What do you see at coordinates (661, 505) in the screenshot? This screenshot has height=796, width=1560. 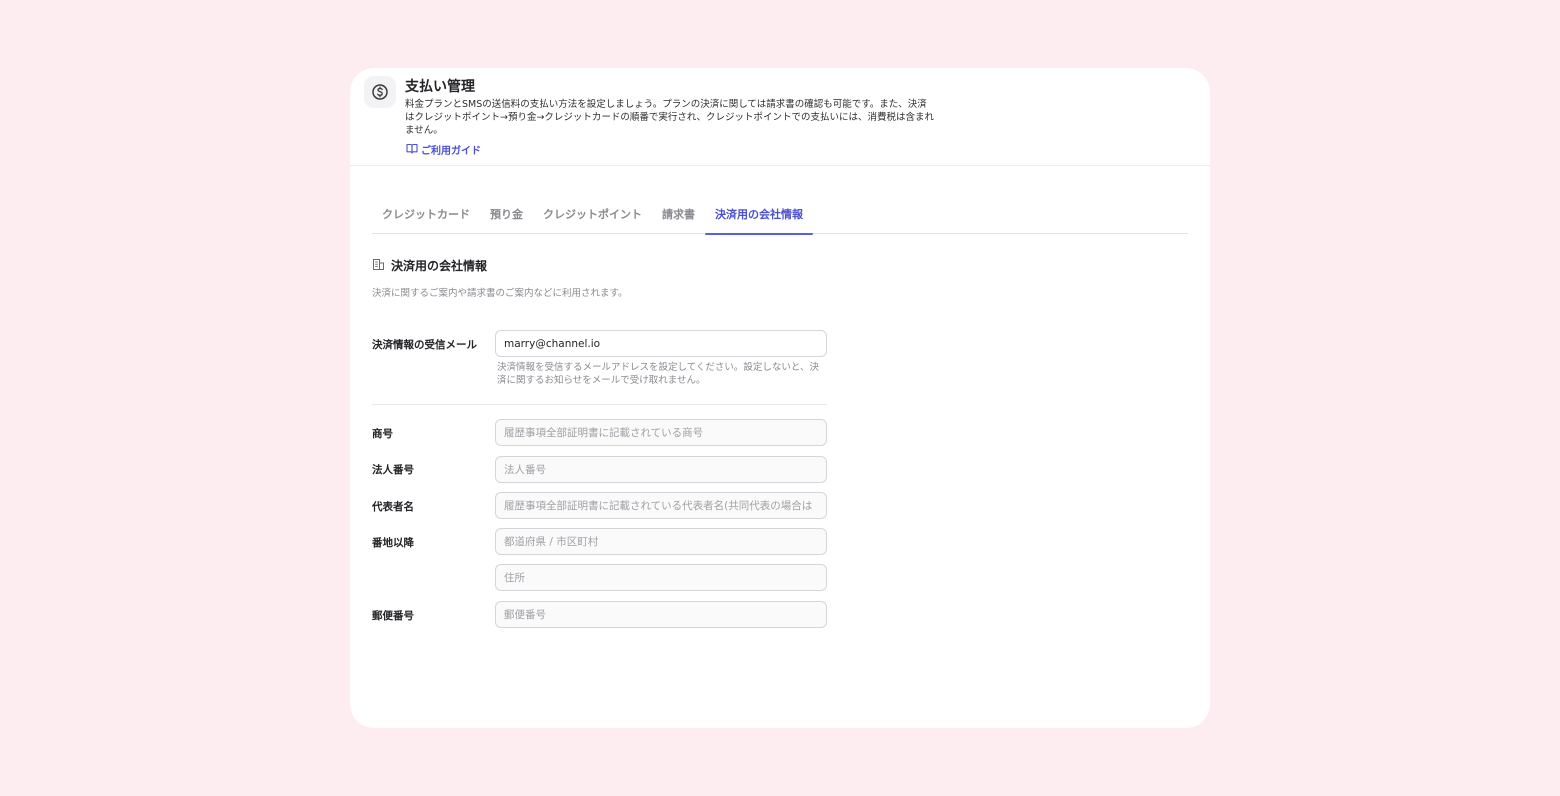 I see `representative-input` at bounding box center [661, 505].